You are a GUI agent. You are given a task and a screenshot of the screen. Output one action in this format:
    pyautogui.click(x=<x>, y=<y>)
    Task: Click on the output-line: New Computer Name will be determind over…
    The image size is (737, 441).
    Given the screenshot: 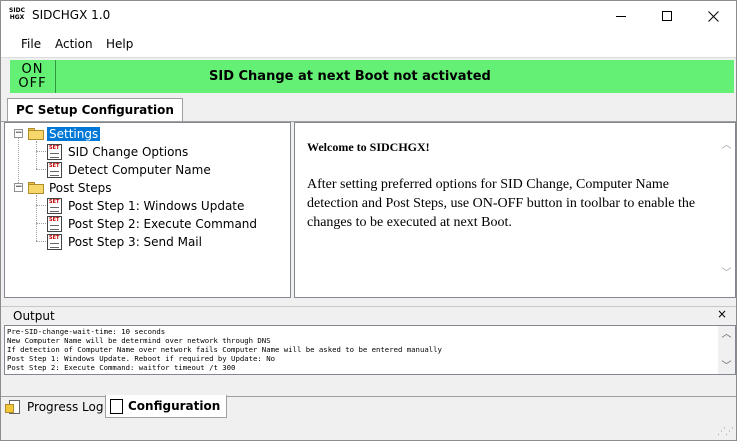 What is the action you would take?
    pyautogui.click(x=139, y=340)
    